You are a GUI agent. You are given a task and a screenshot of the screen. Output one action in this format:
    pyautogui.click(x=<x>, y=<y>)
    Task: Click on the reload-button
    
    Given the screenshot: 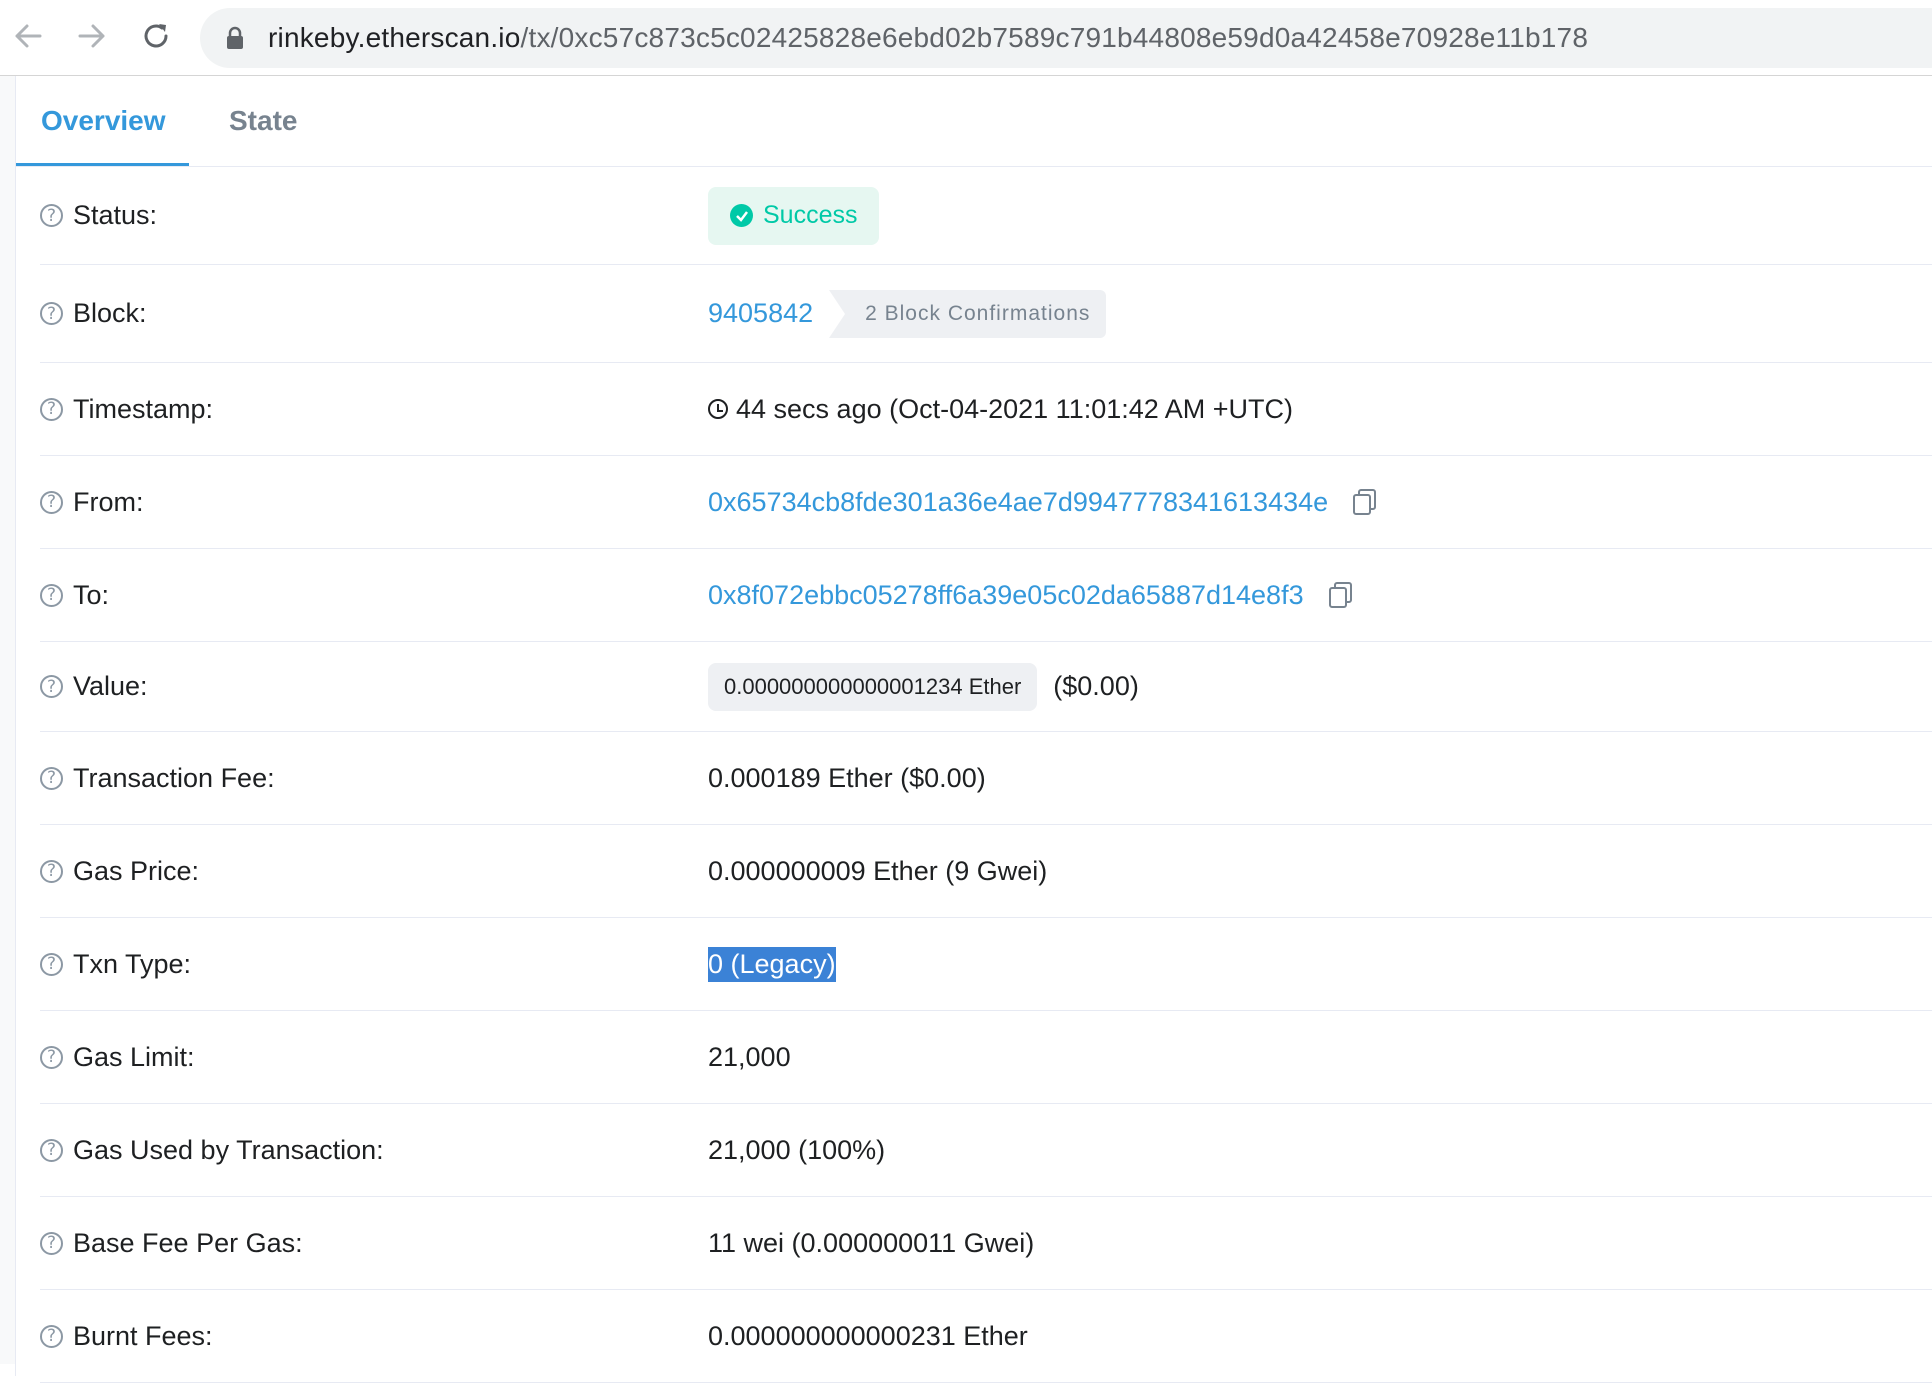 What is the action you would take?
    pyautogui.click(x=156, y=36)
    